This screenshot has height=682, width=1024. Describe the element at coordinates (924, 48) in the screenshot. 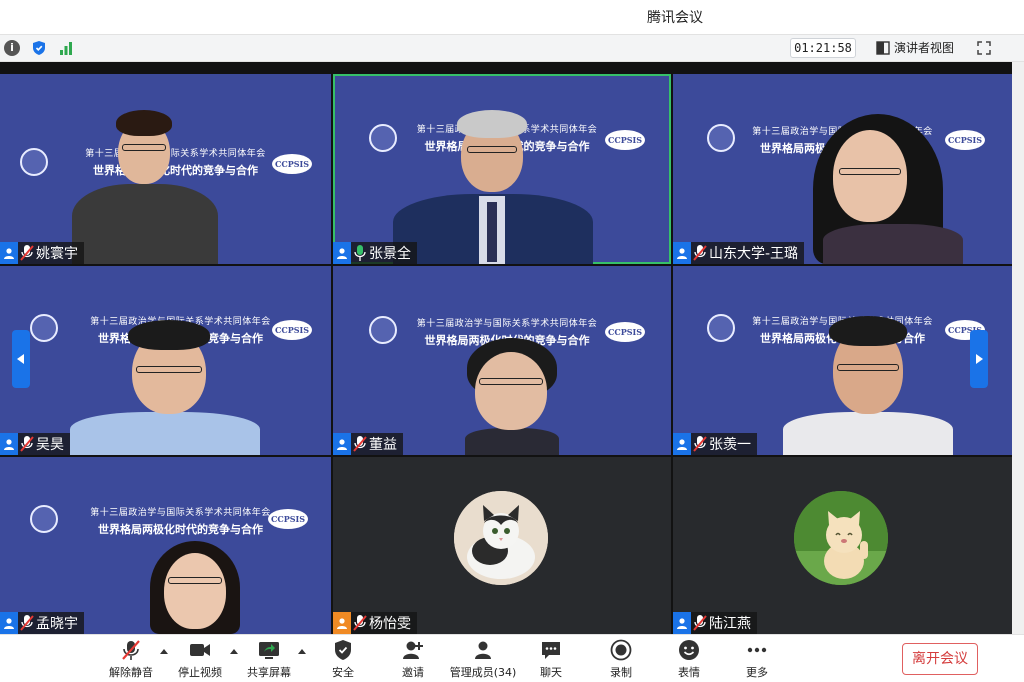

I see `presenter-view-label: 演讲者视图` at that location.